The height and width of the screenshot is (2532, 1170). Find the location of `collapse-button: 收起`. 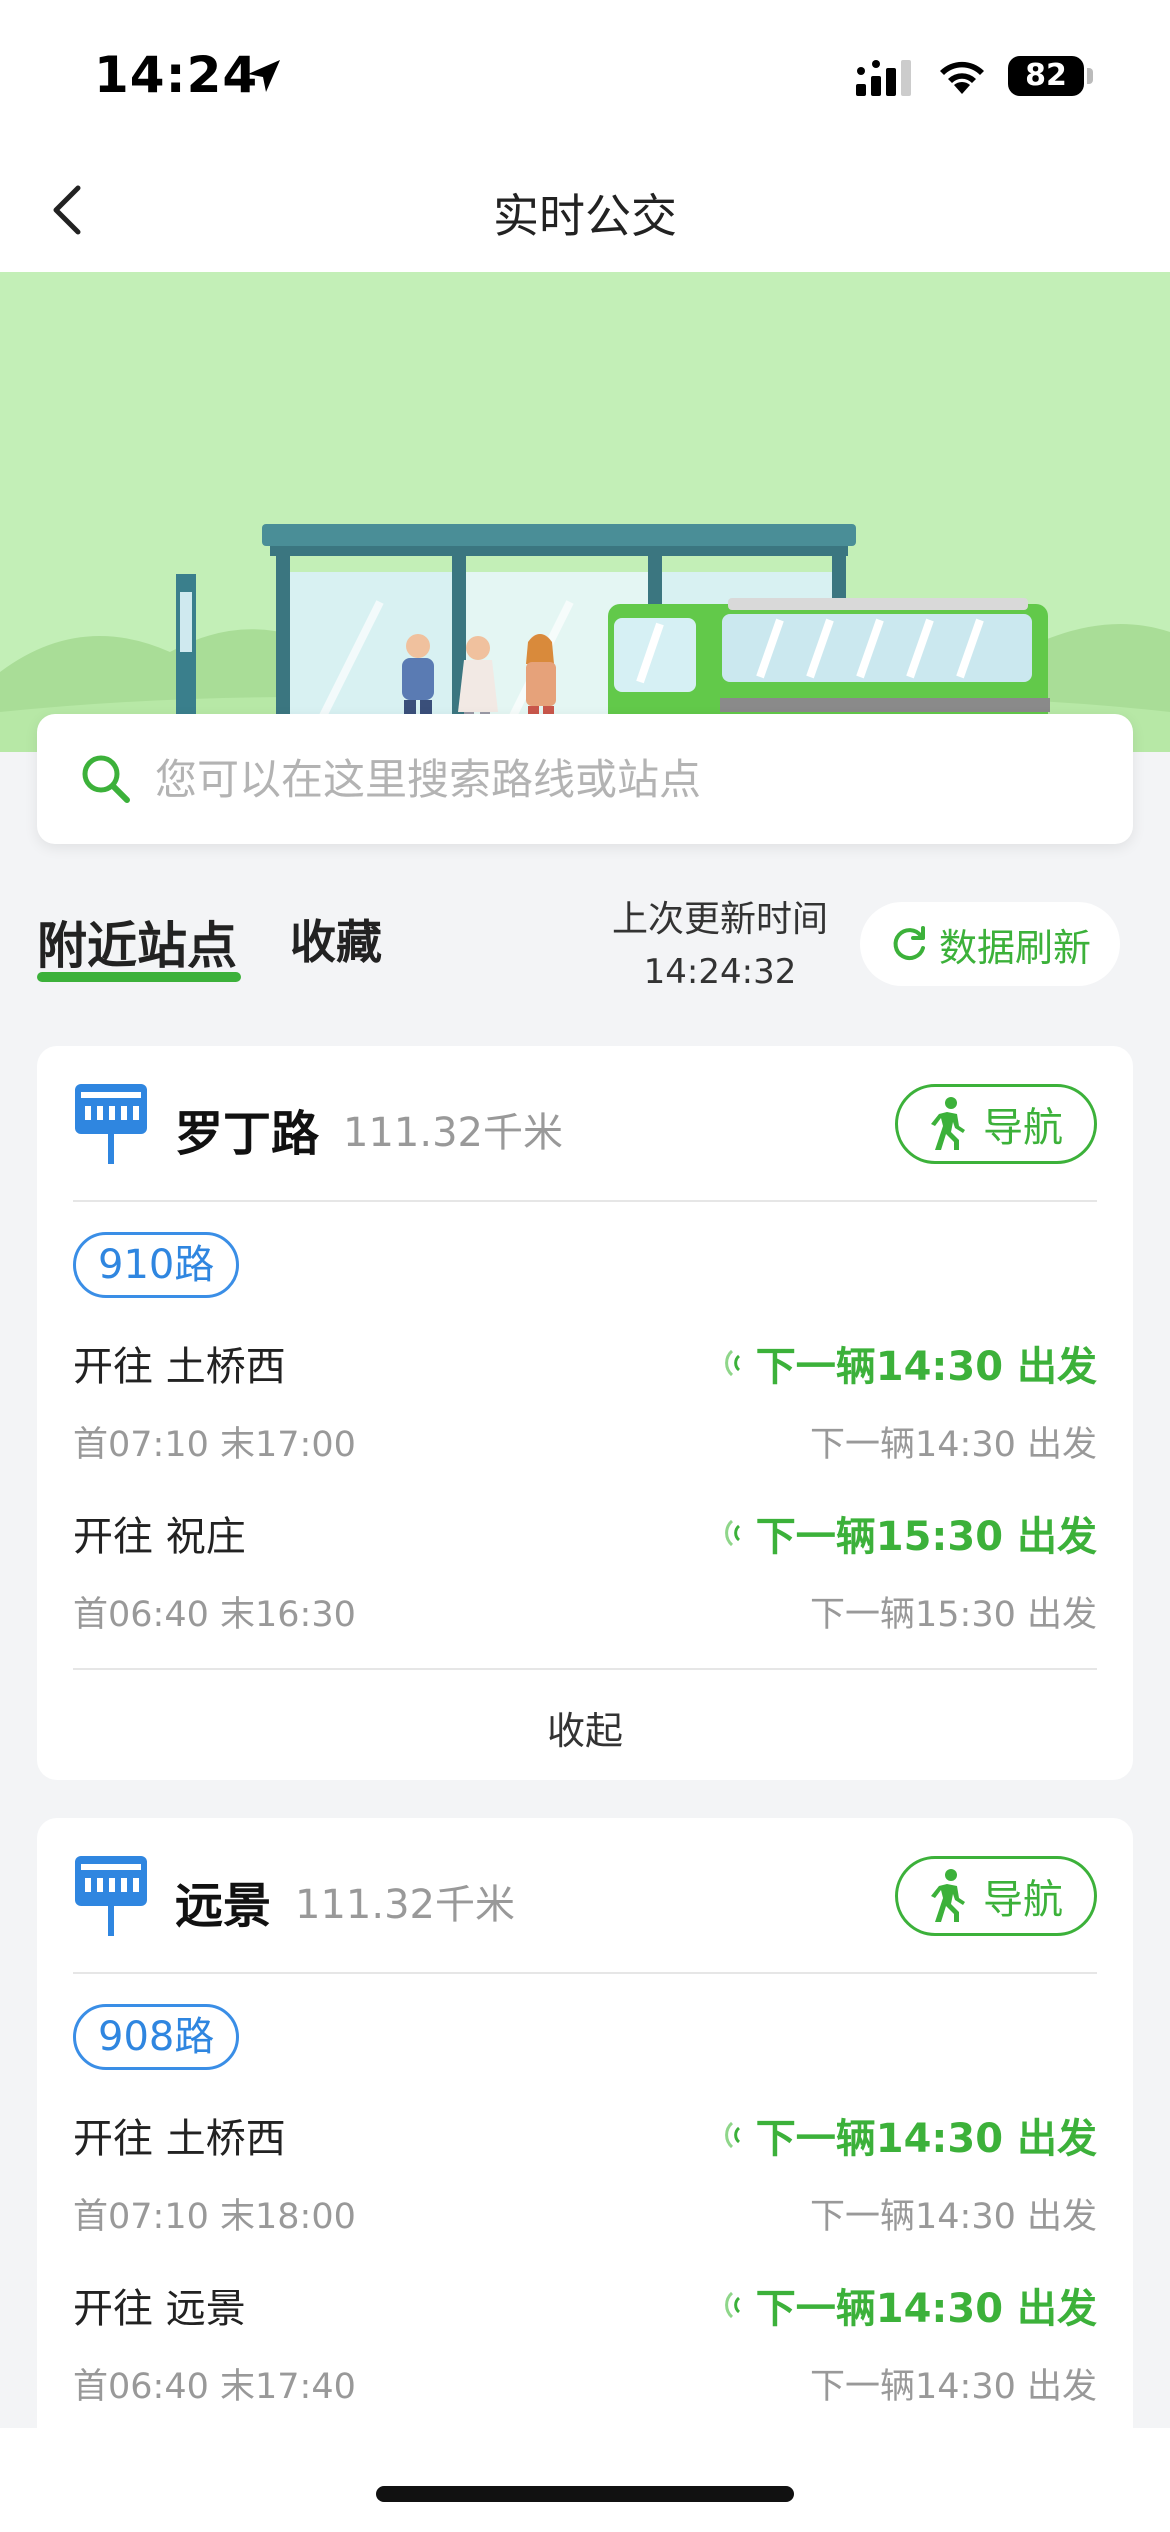

collapse-button: 收起 is located at coordinates (585, 1727).